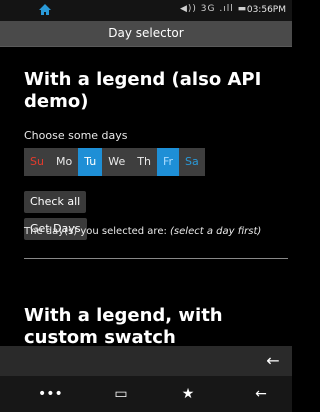 The width and height of the screenshot is (320, 412). I want to click on status-icons: ◀)) 3G .ıll ▬, so click(214, 9).